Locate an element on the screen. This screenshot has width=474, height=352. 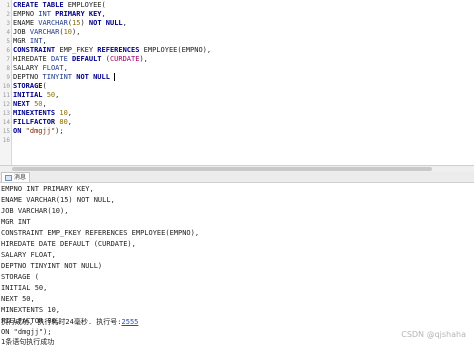
line-number: 3 is located at coordinates (8, 23).